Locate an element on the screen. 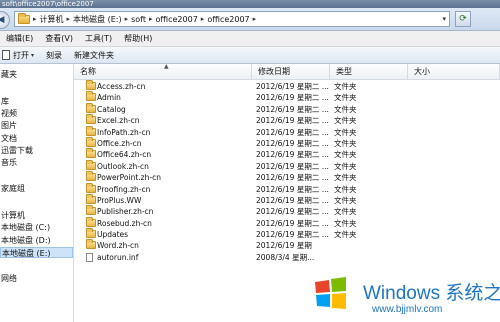 The width and height of the screenshot is (500, 322). window-title: soft\office2007\office2007 is located at coordinates (250, 4).